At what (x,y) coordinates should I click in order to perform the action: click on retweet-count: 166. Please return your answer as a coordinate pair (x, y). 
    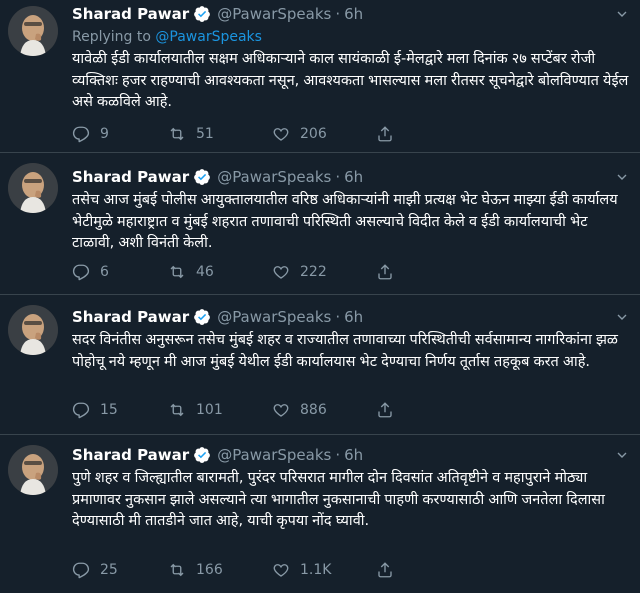
    Looking at the image, I should click on (209, 570).